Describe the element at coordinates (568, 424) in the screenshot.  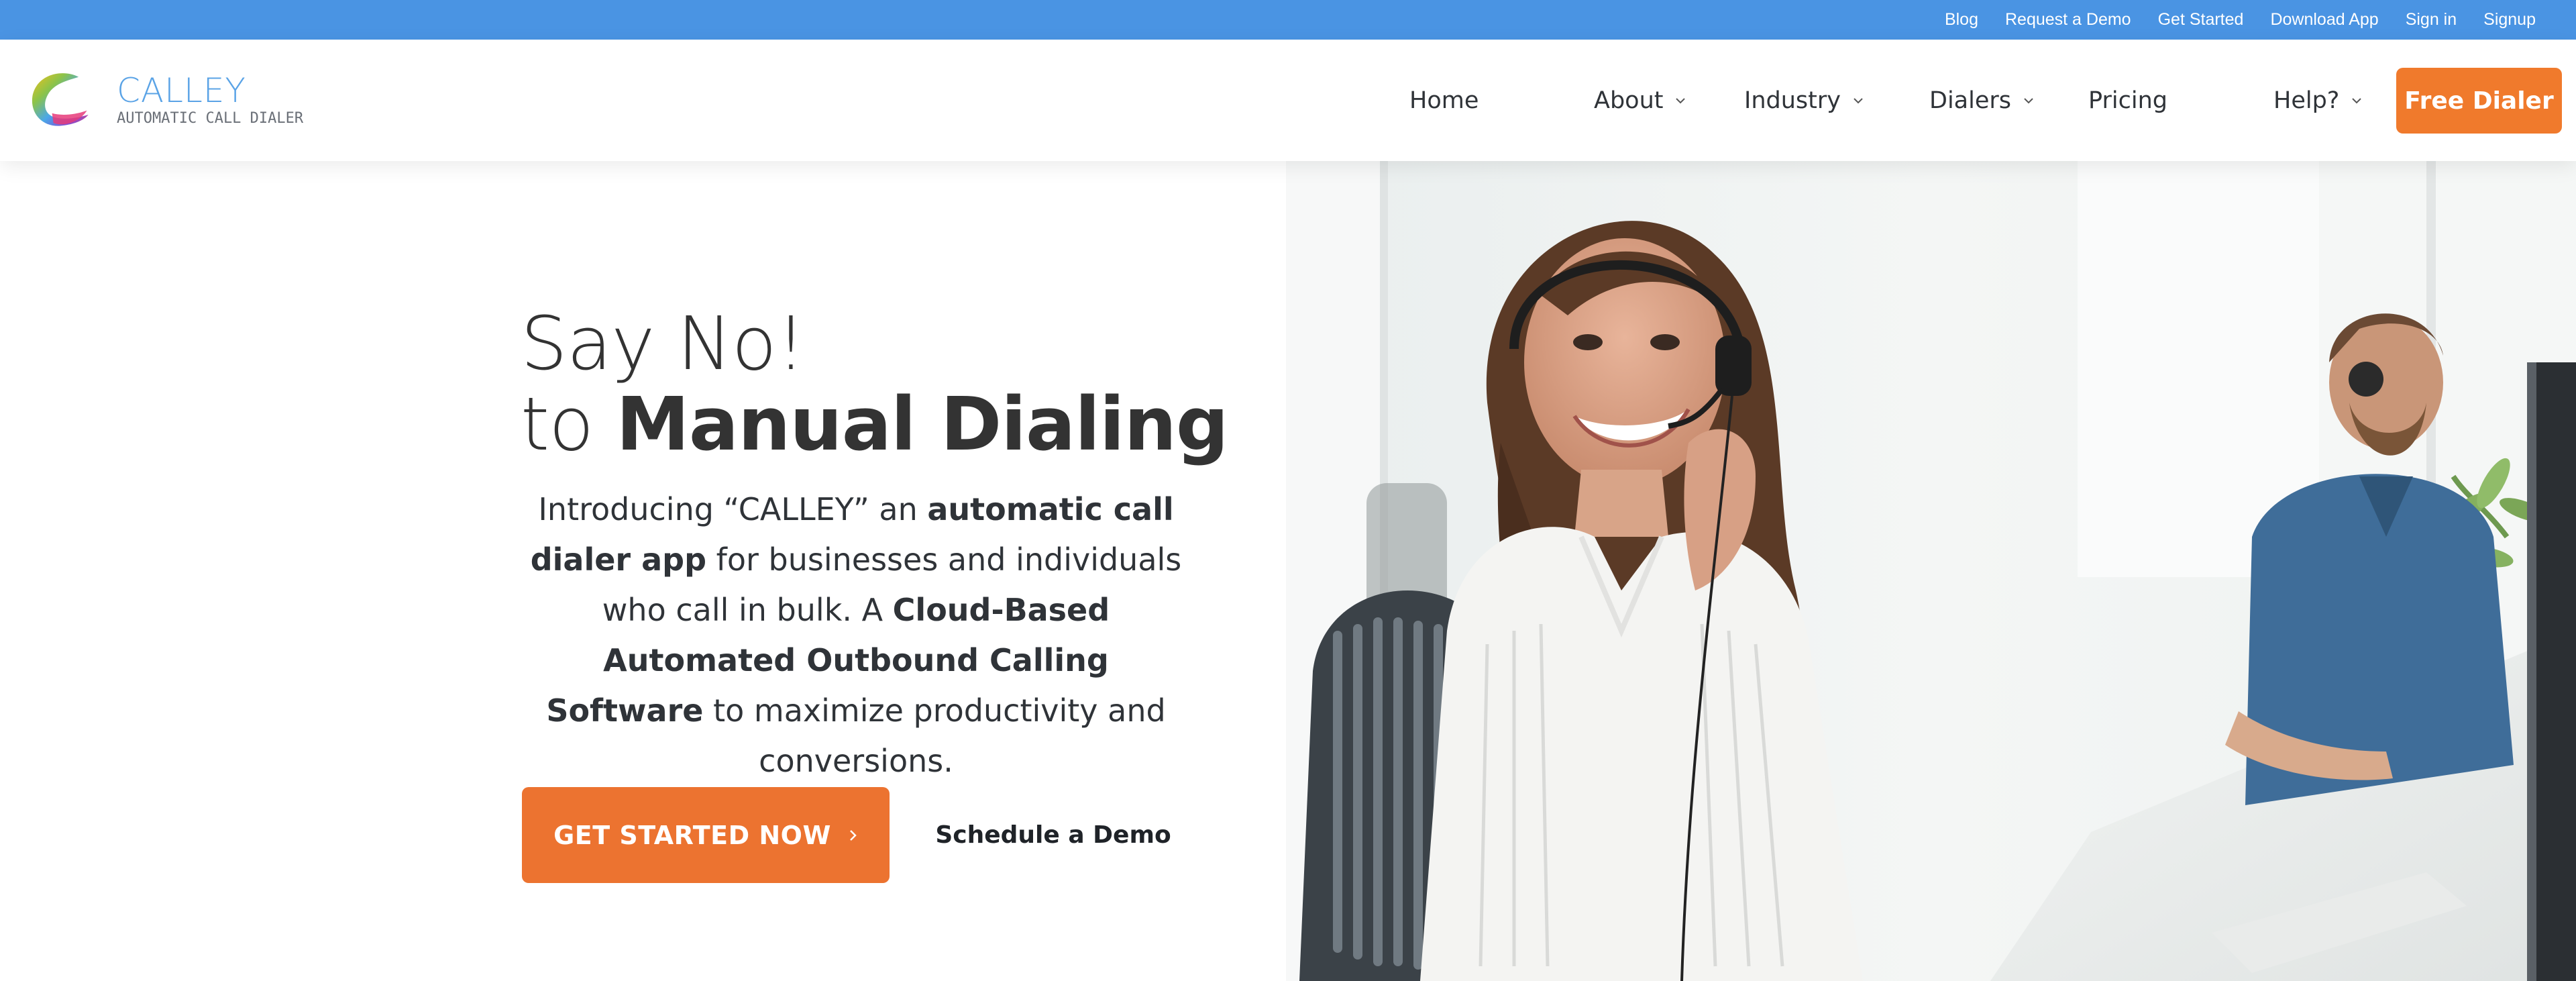
I see `hero-title-prefix: to` at that location.